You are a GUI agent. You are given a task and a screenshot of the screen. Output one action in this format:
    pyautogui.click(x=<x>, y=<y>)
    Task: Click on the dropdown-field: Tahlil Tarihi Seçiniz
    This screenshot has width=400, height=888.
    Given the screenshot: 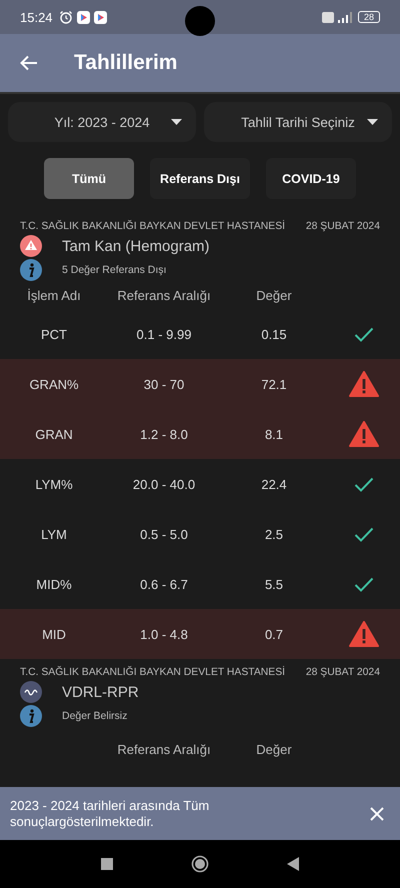 What is the action you would take?
    pyautogui.click(x=298, y=122)
    